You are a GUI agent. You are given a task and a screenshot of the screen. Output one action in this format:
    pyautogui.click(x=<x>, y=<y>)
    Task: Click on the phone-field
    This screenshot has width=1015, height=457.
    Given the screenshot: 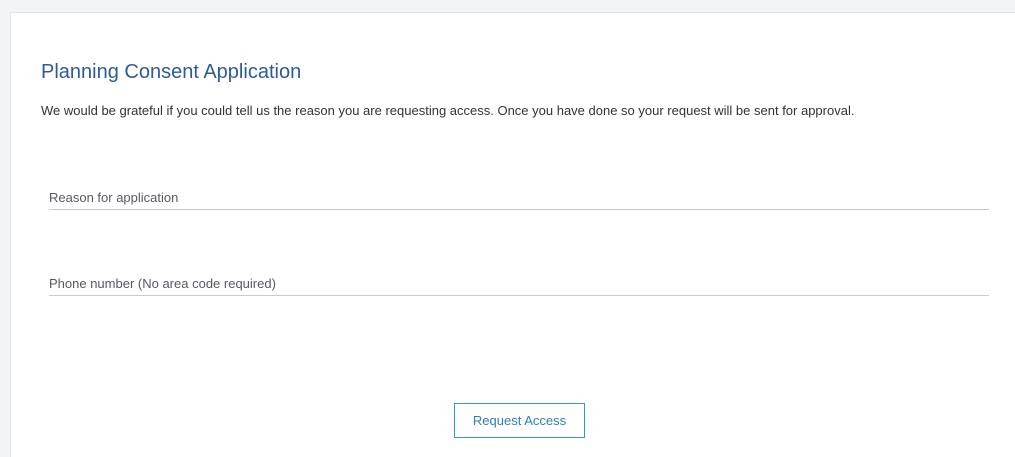 What is the action you would take?
    pyautogui.click(x=519, y=284)
    